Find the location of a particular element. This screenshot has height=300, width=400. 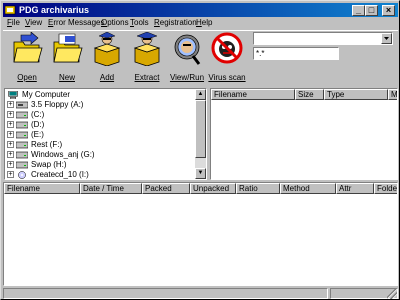

virus-scan-button: Virus scan is located at coordinates (227, 59).